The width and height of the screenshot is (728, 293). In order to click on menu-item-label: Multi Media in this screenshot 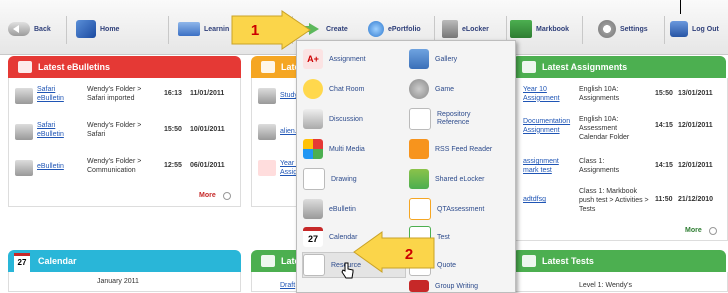, I will do `click(347, 149)`.